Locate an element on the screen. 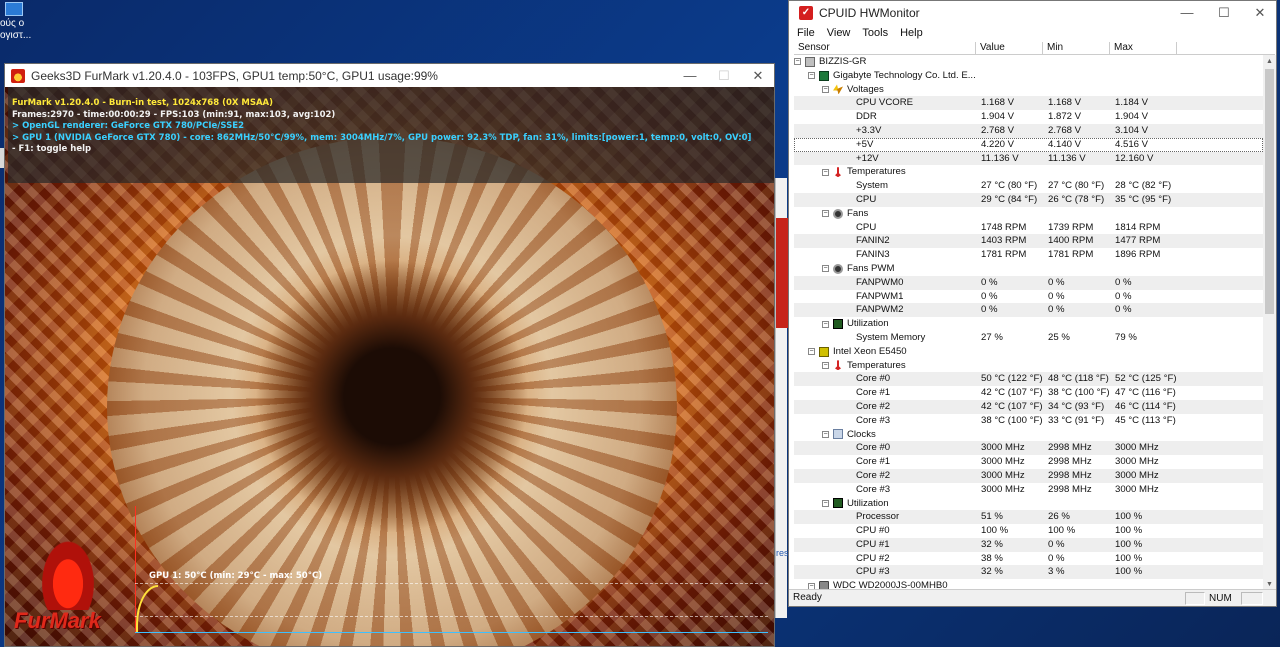 Image resolution: width=1280 pixels, height=647 pixels. sensor-min: 33 °C (91 °F) is located at coordinates (1076, 420).